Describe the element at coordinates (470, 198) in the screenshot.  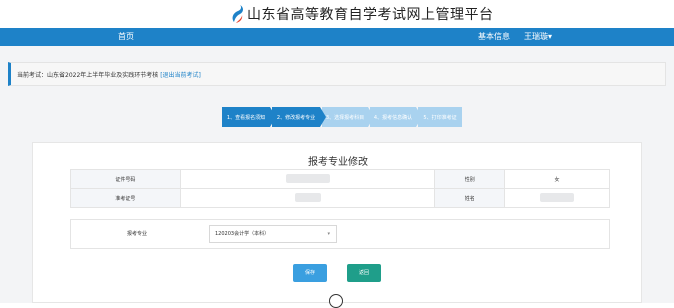
I see `name-label: 姓名` at that location.